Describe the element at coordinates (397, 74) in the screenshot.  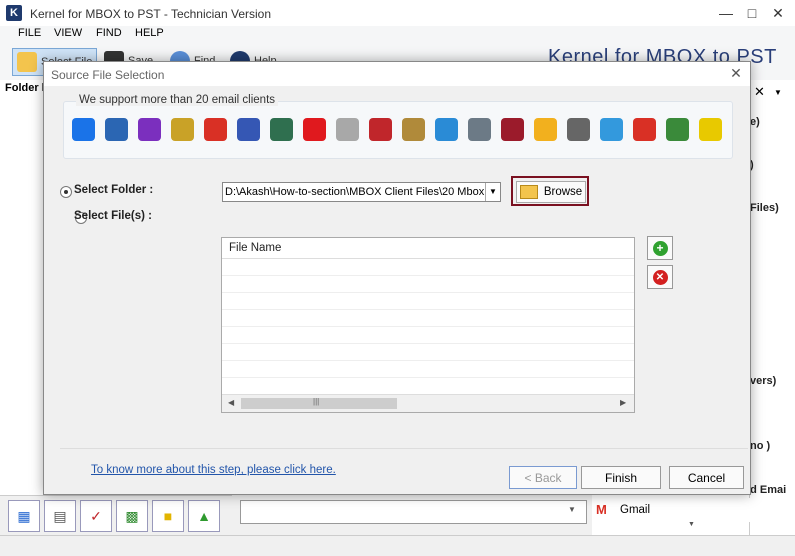
I see `dialog-title-bar: Source File Selection ✕` at that location.